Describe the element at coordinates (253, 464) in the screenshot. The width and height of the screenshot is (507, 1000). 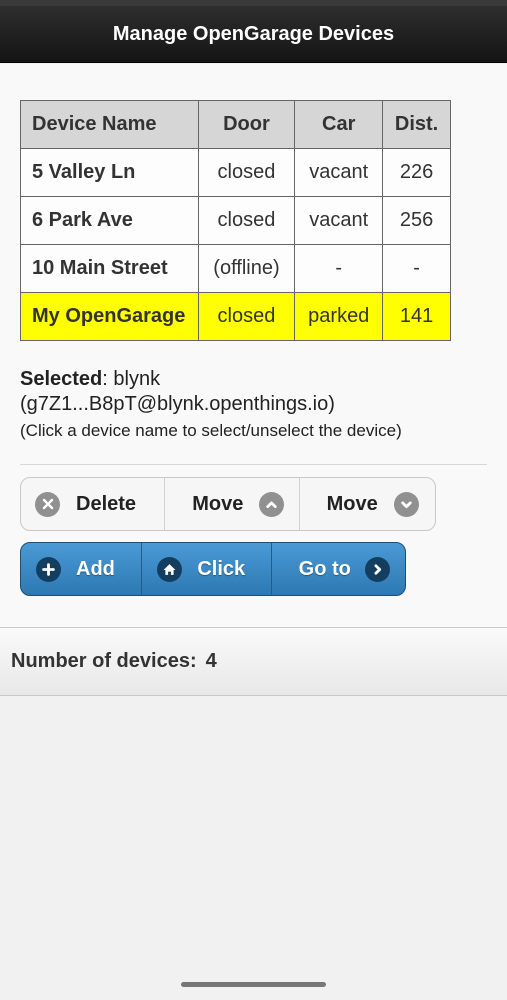
I see `divider` at that location.